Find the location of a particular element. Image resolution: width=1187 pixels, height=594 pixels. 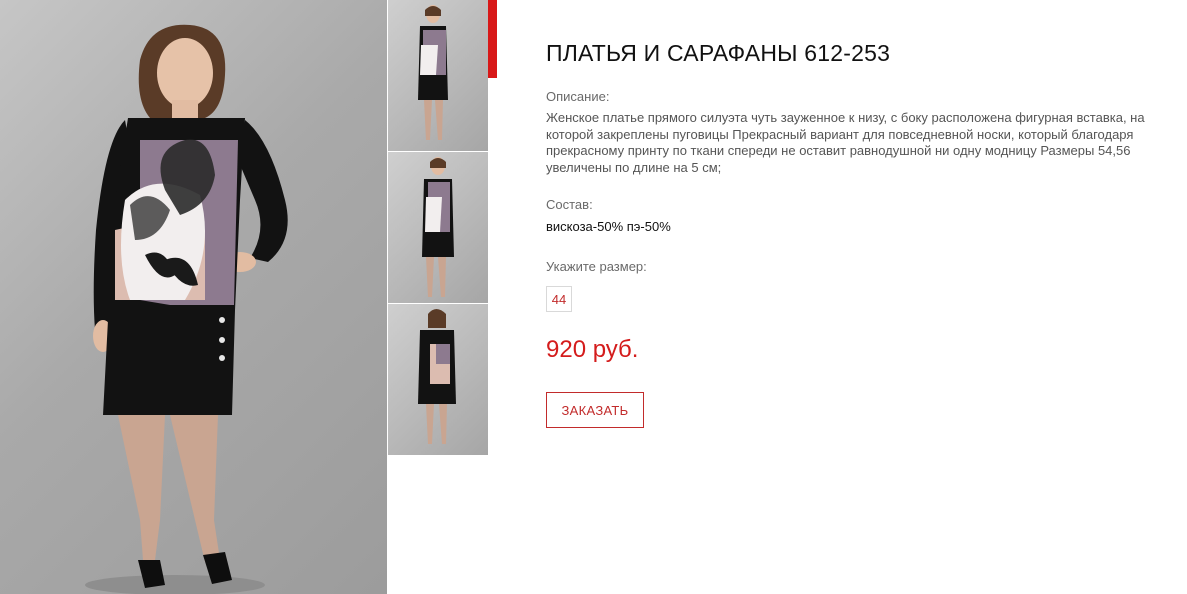

product-price: 920 руб. is located at coordinates (592, 349).